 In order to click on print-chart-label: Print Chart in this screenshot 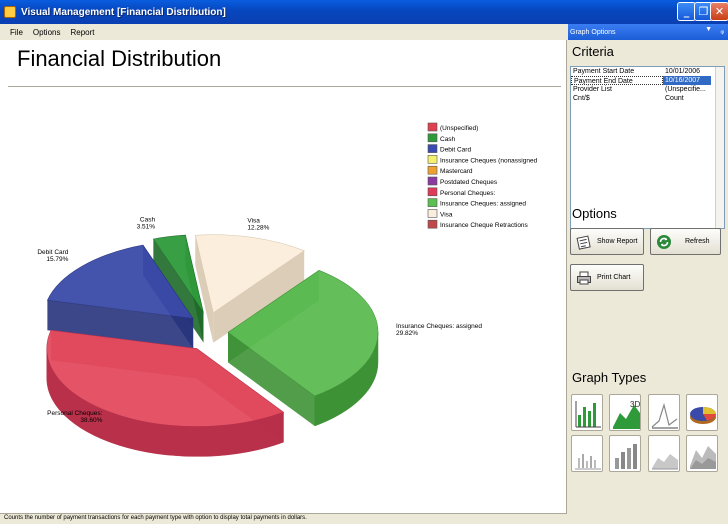, I will do `click(614, 277)`.